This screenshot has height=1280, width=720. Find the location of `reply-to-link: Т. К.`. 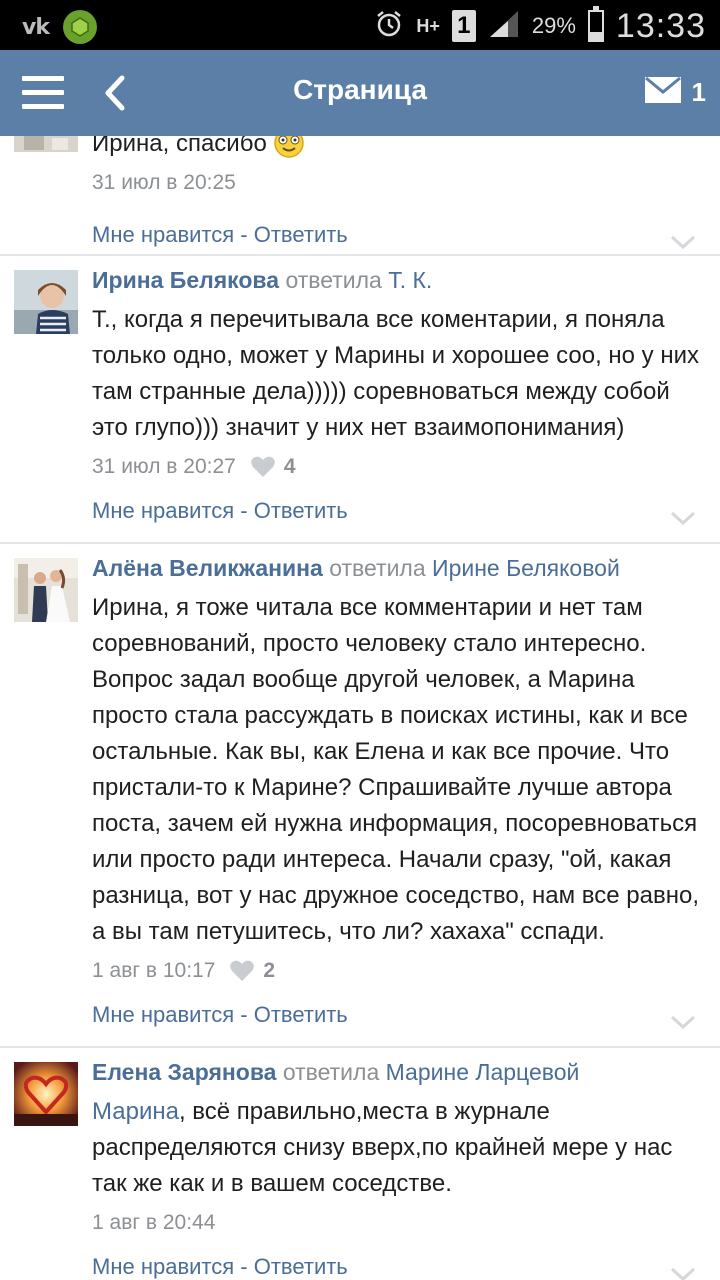

reply-to-link: Т. К. is located at coordinates (410, 280).